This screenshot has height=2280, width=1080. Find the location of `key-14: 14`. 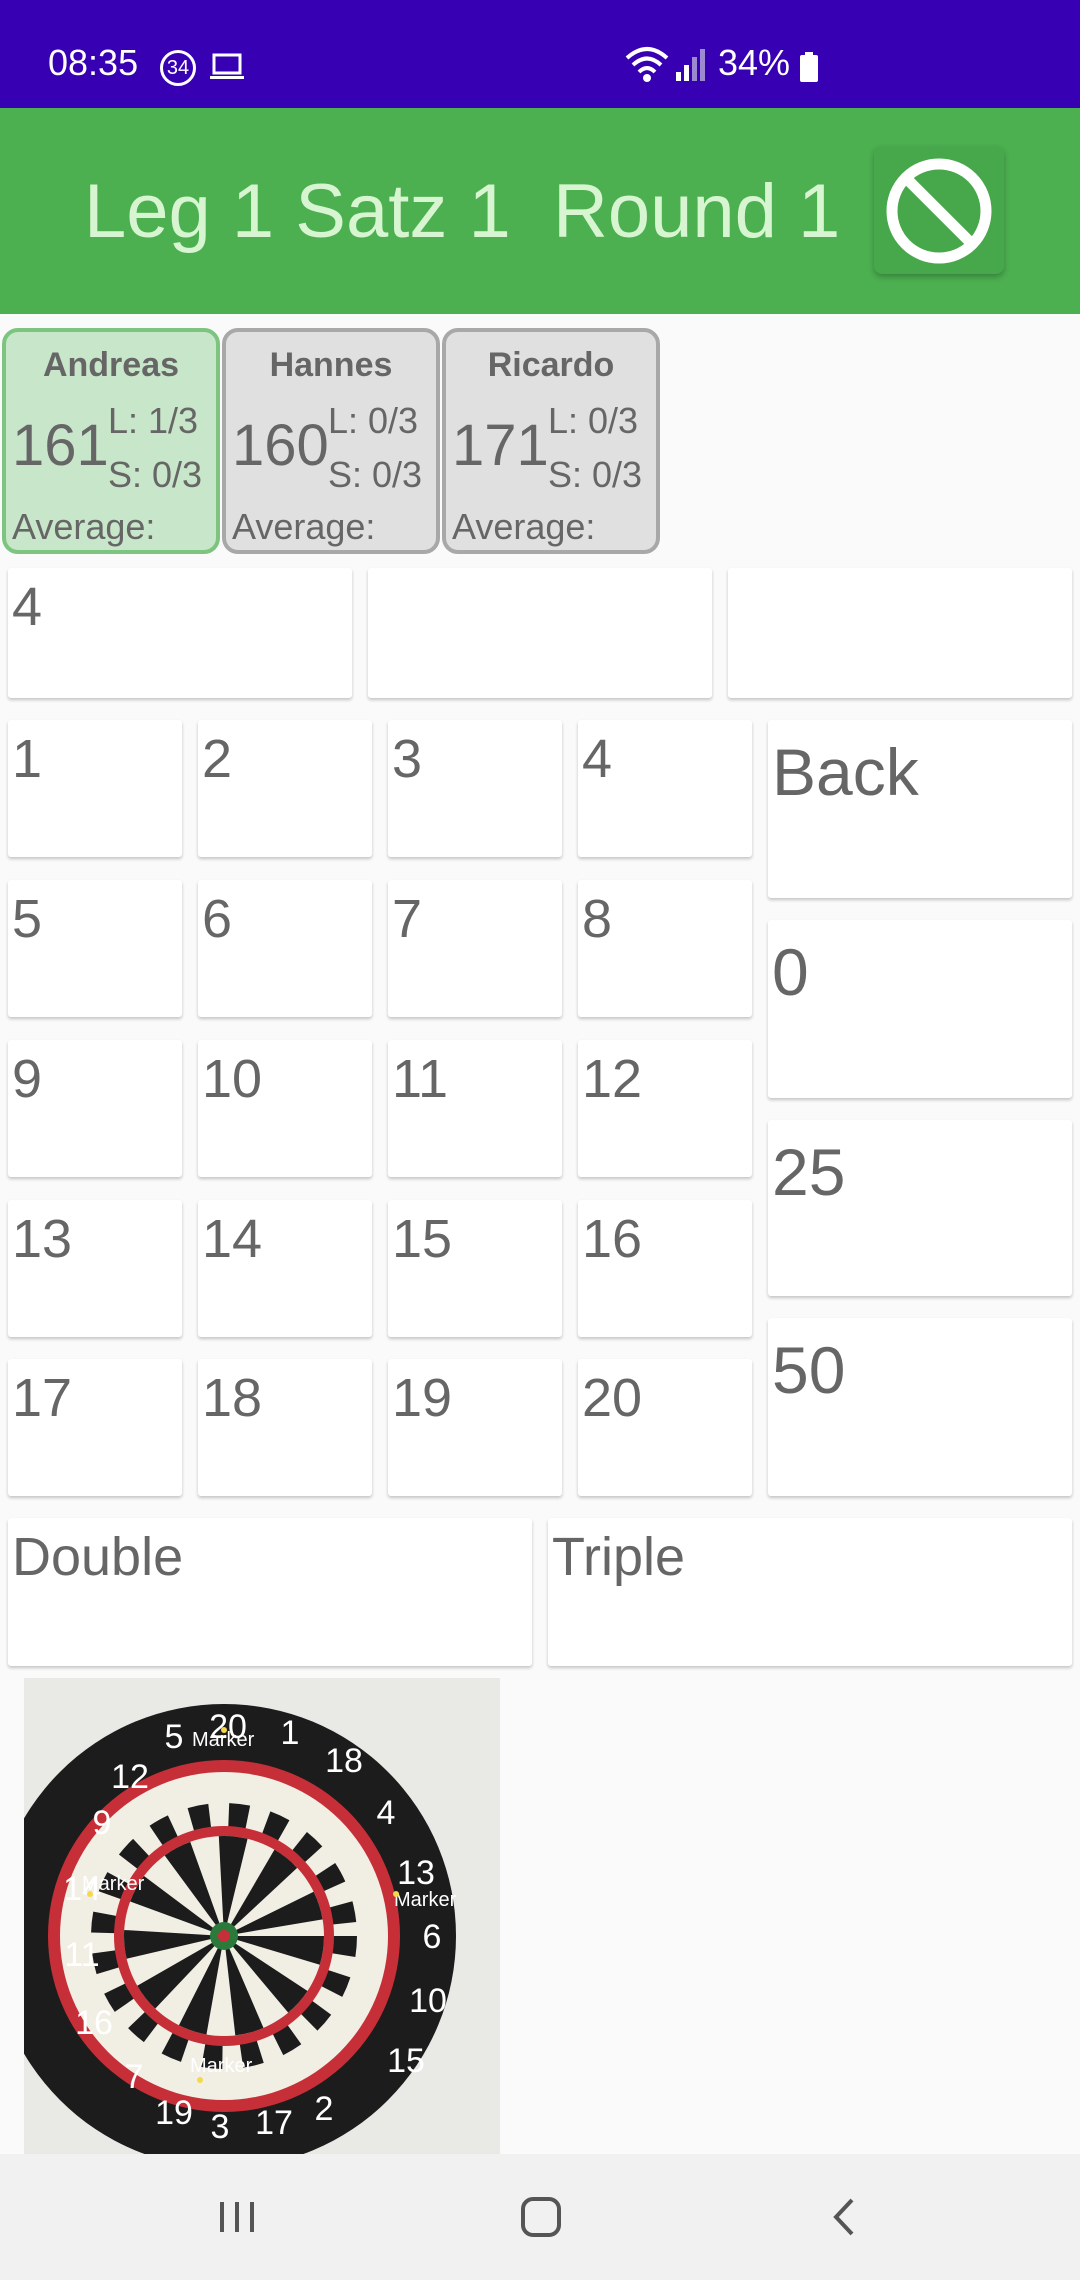

key-14: 14 is located at coordinates (285, 1268).